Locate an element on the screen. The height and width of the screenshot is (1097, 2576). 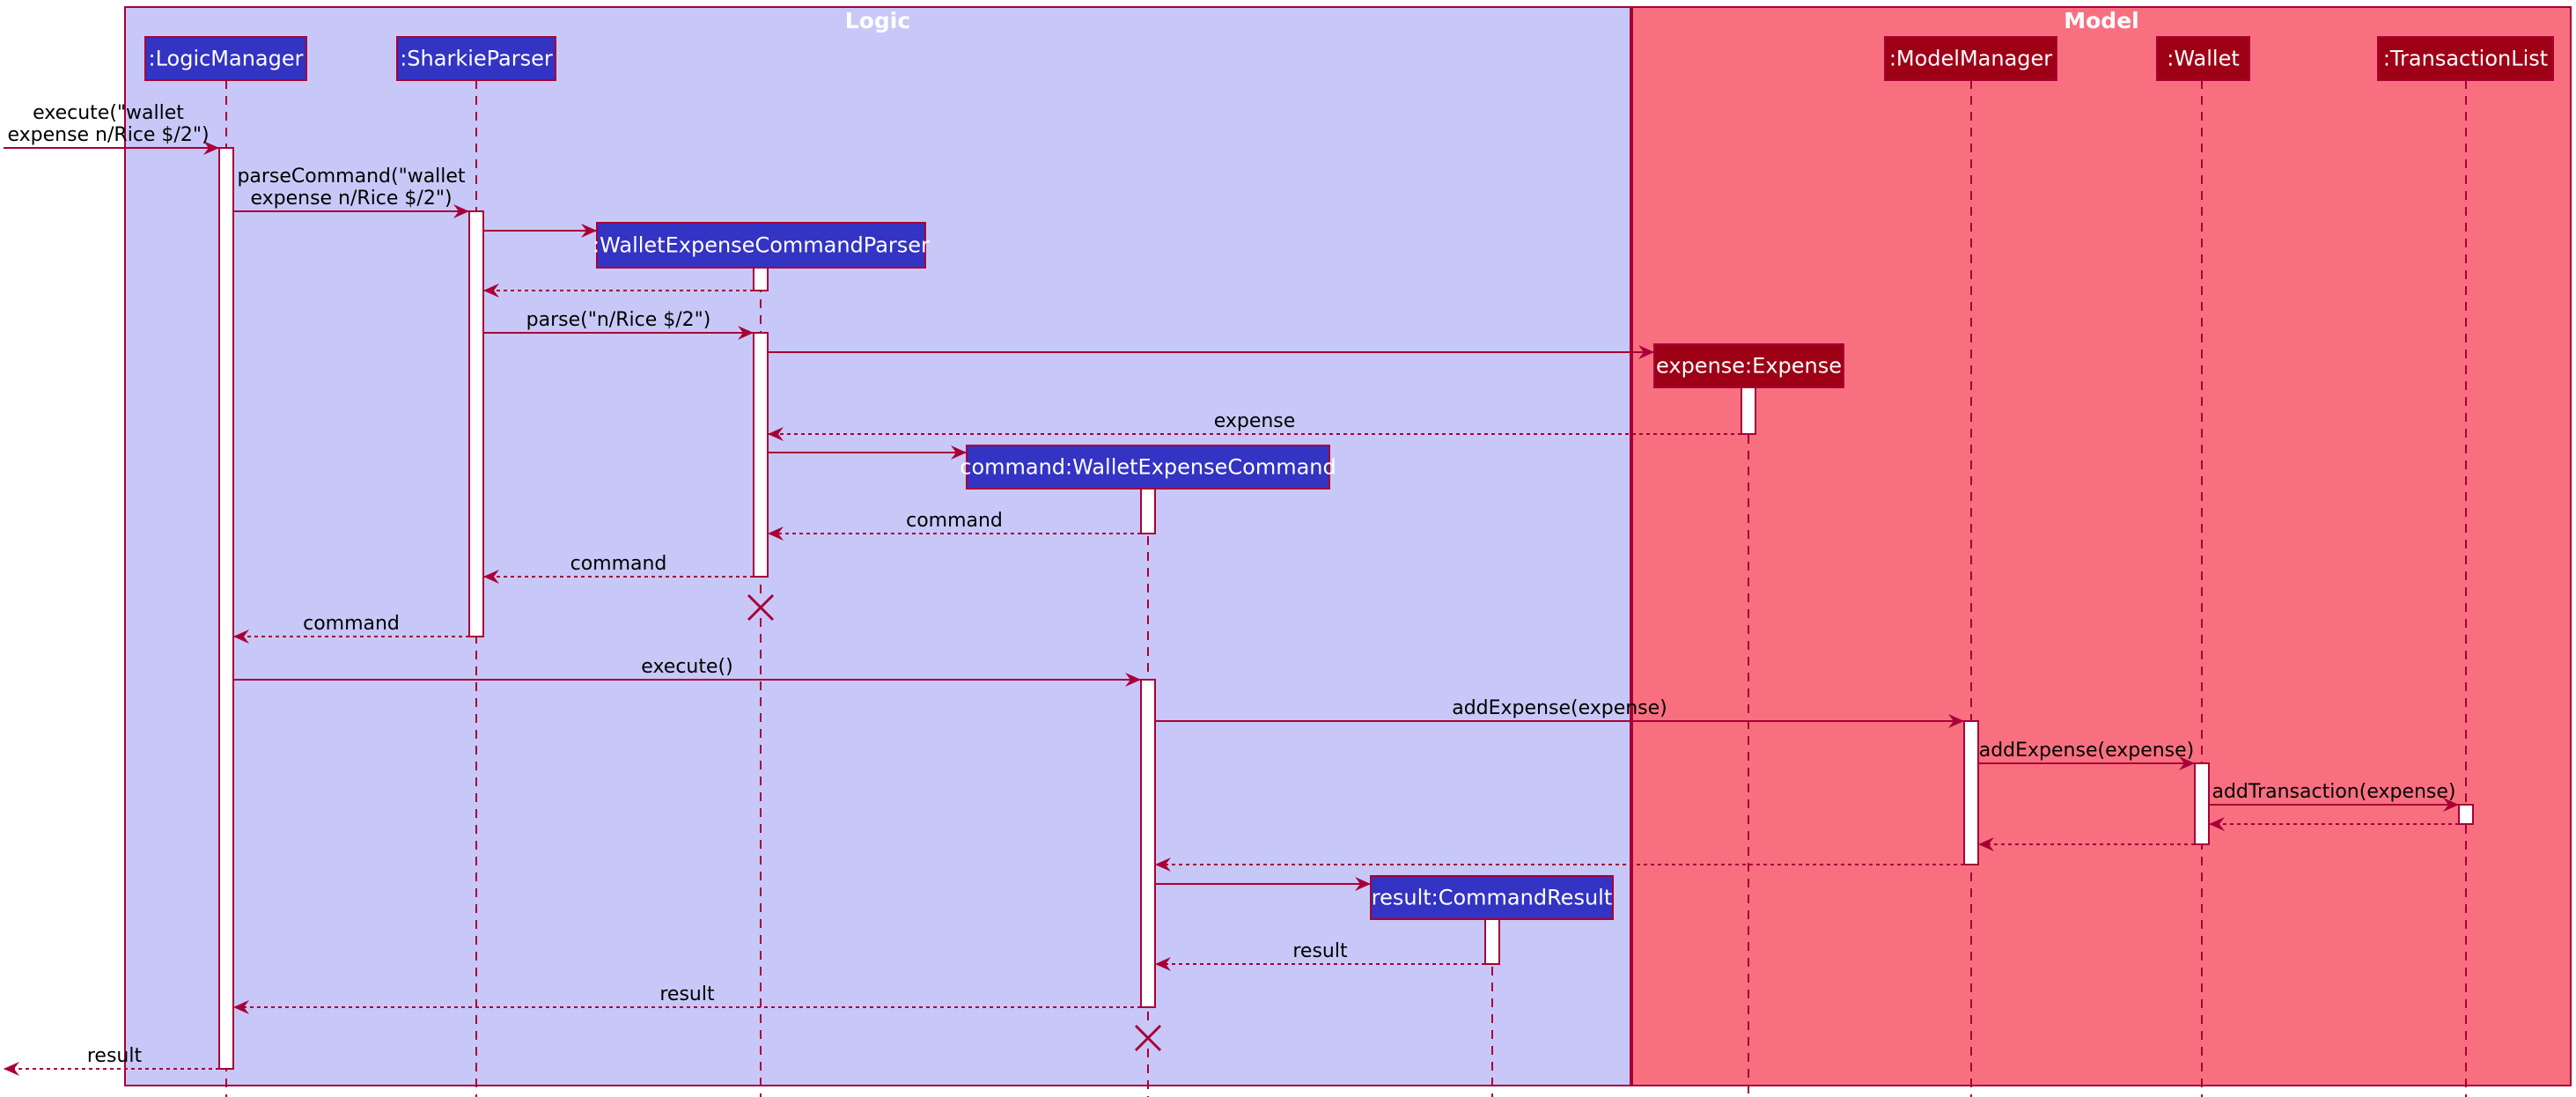
participant-label: expense:Expense is located at coordinates (1749, 366).